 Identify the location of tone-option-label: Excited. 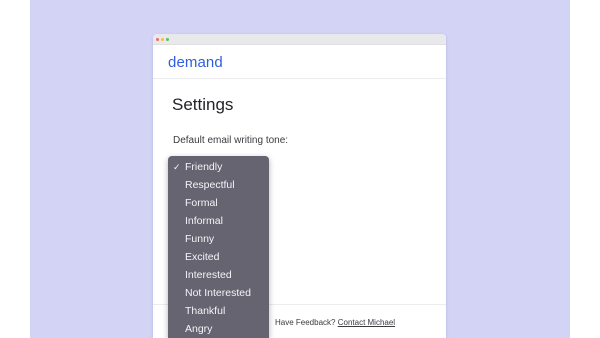
(202, 257).